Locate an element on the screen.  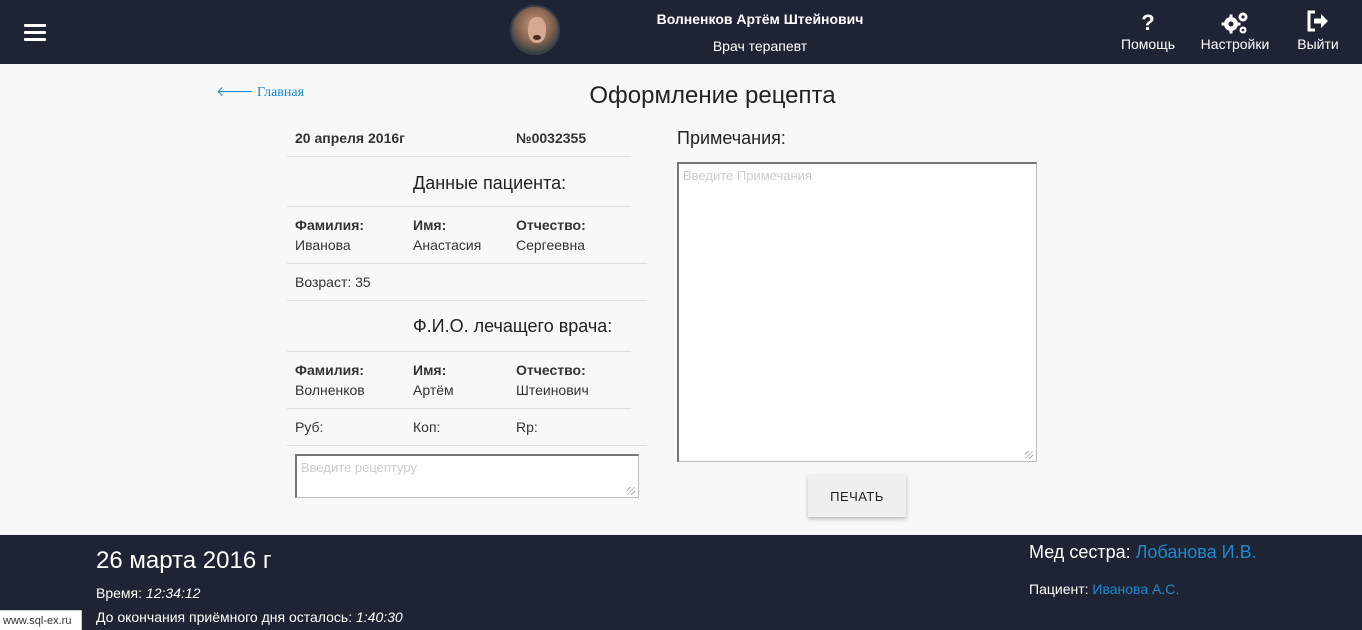
doctor-section-title: Ф.И.О. лечащего врача: is located at coordinates (513, 326).